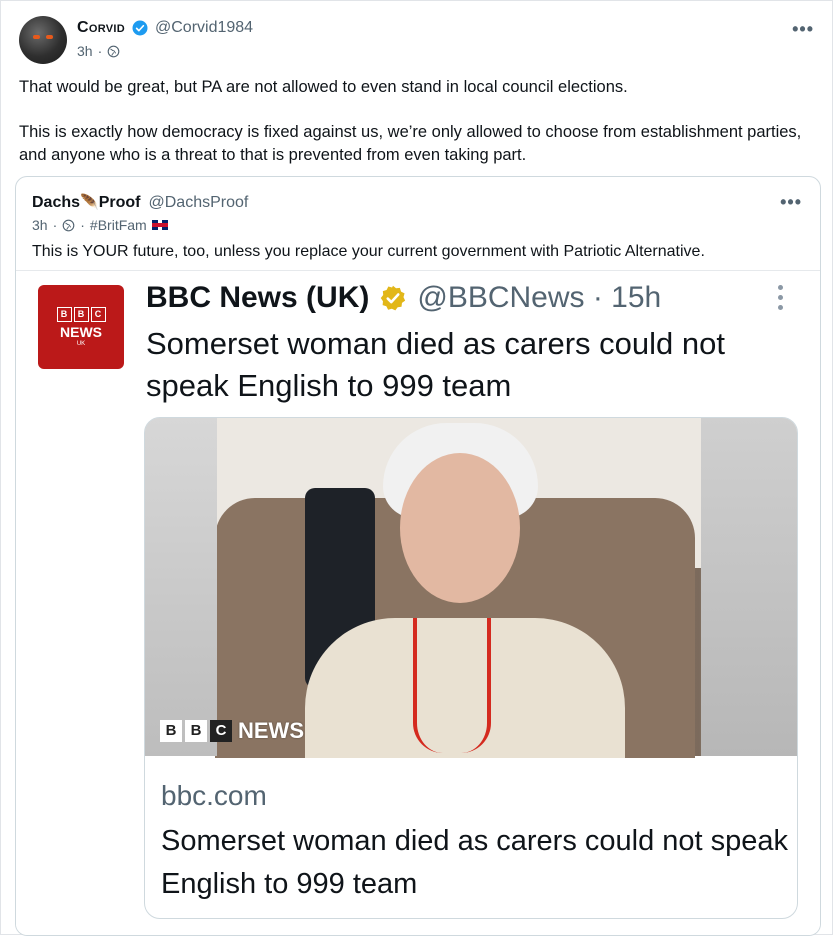 The width and height of the screenshot is (833, 936). I want to click on author-handle: @Corvid1984, so click(204, 28).